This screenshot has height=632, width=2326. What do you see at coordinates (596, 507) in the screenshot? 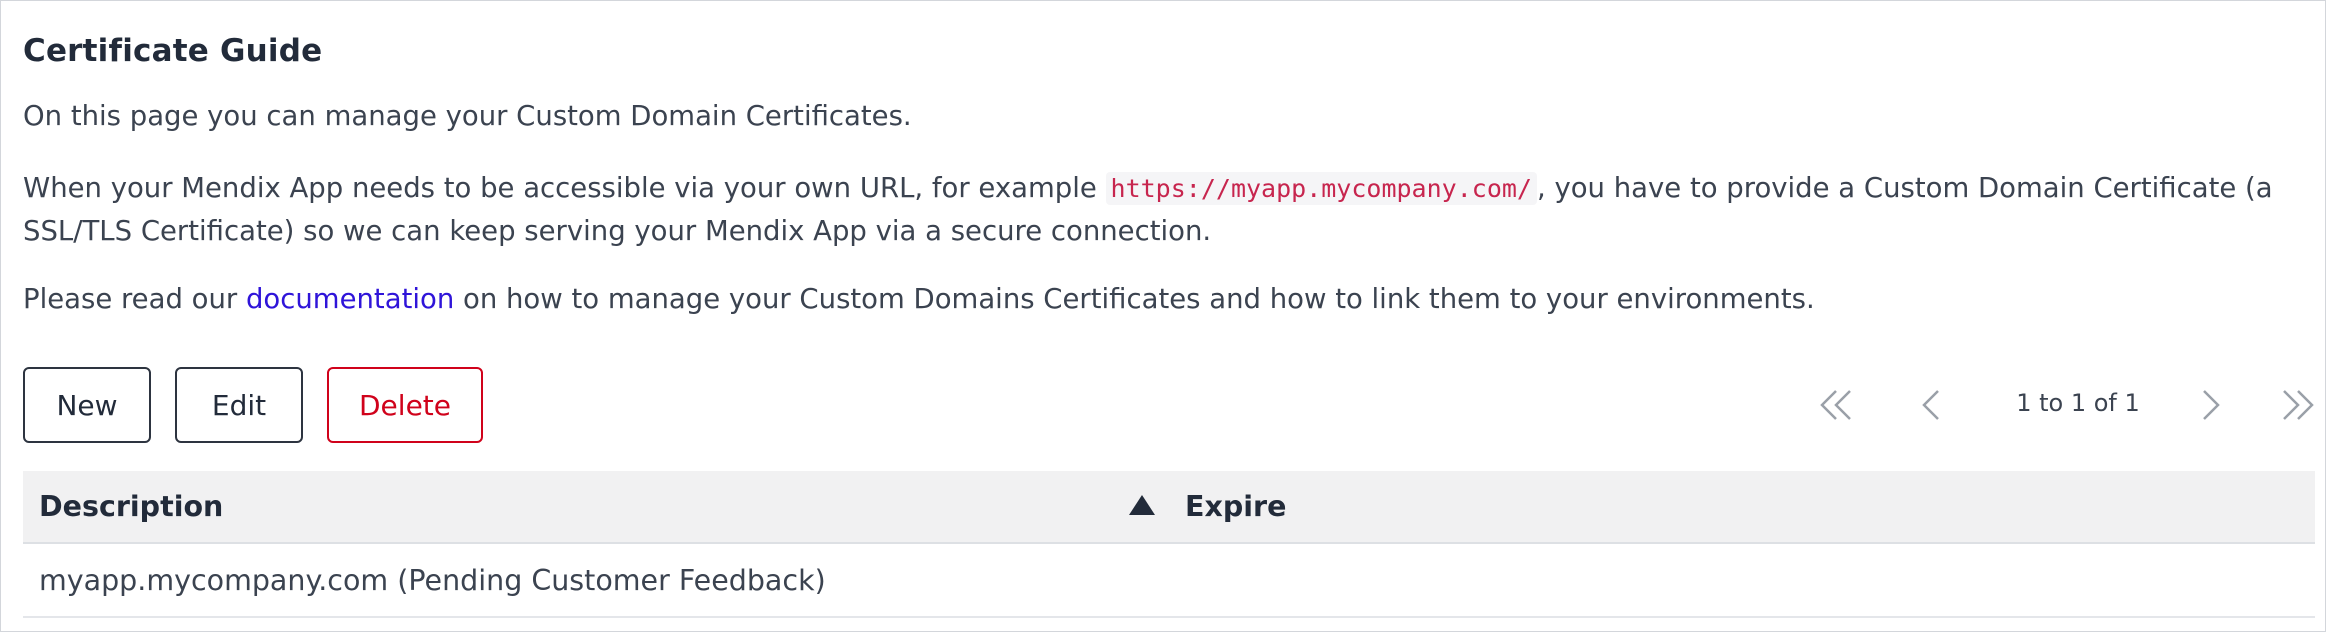
I see `column-header-description: Description` at bounding box center [596, 507].